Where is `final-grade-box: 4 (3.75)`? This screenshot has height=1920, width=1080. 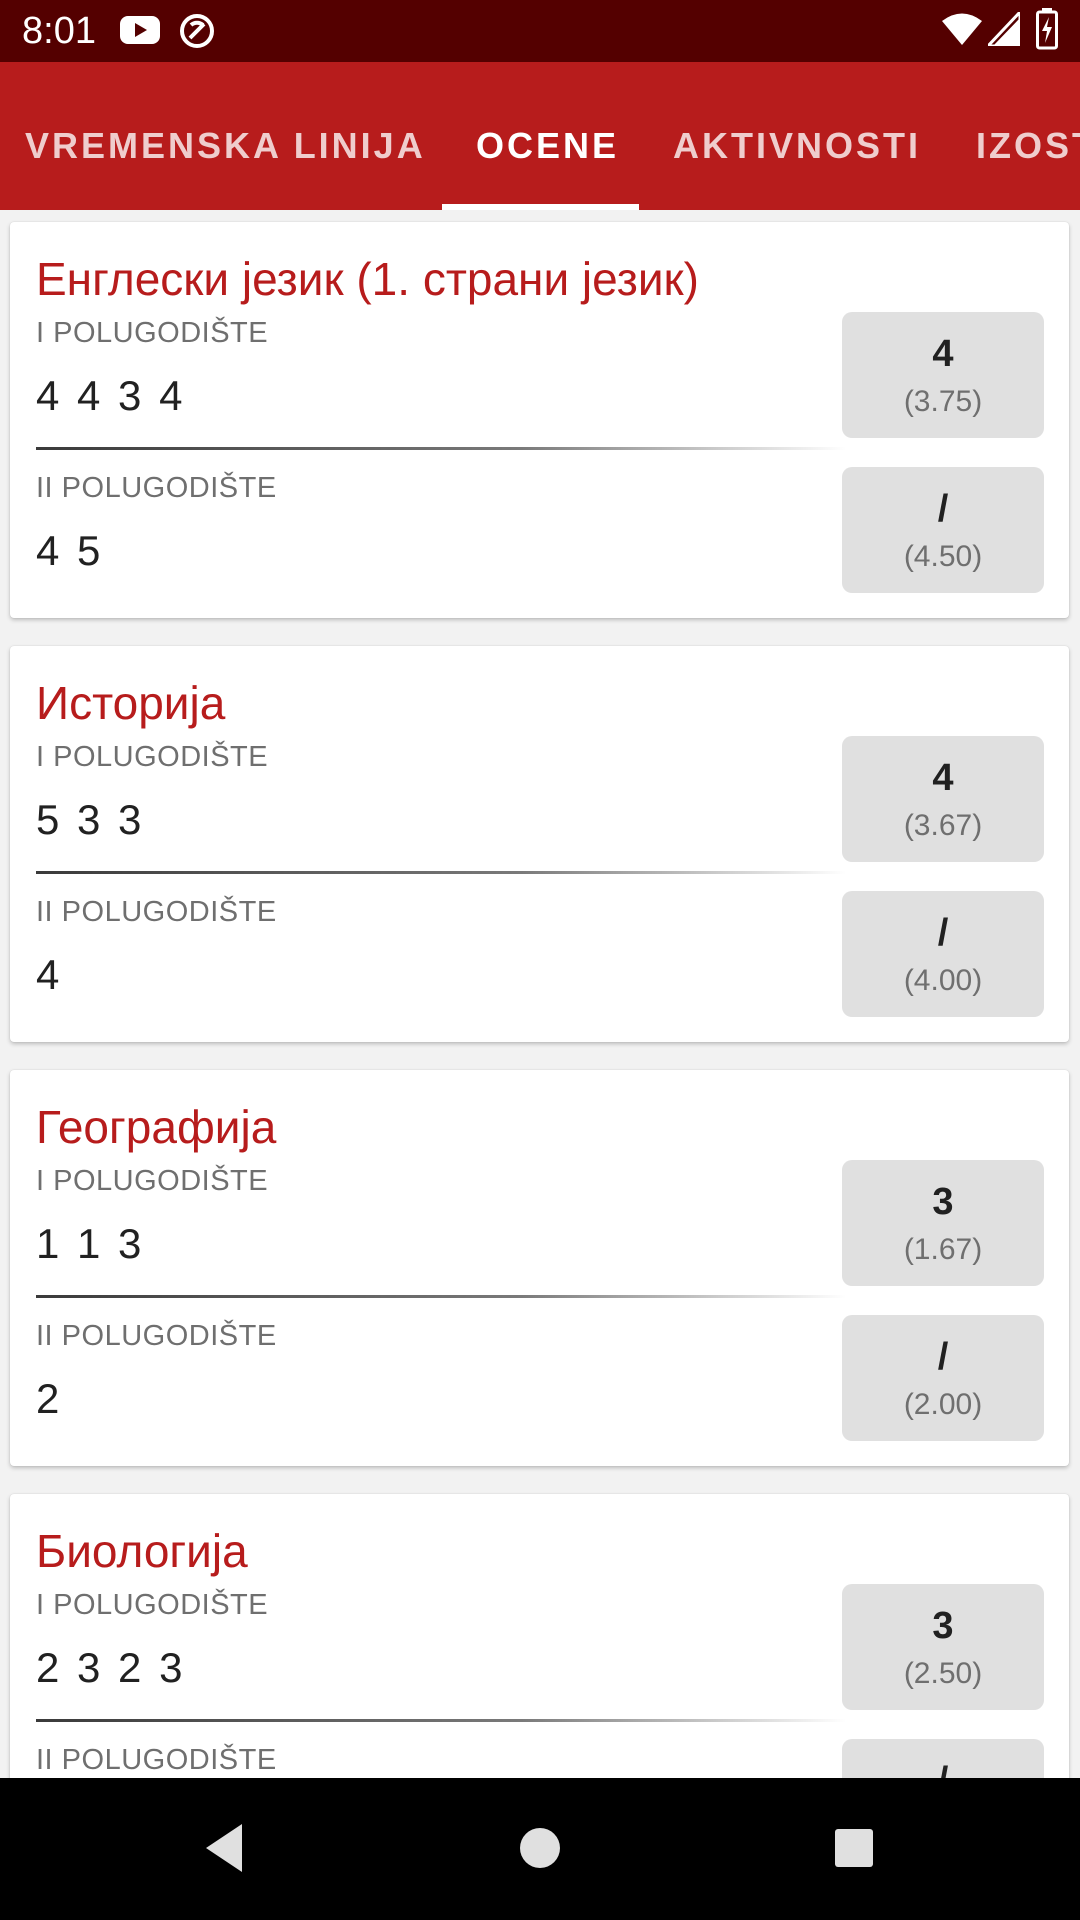 final-grade-box: 4 (3.75) is located at coordinates (943, 375).